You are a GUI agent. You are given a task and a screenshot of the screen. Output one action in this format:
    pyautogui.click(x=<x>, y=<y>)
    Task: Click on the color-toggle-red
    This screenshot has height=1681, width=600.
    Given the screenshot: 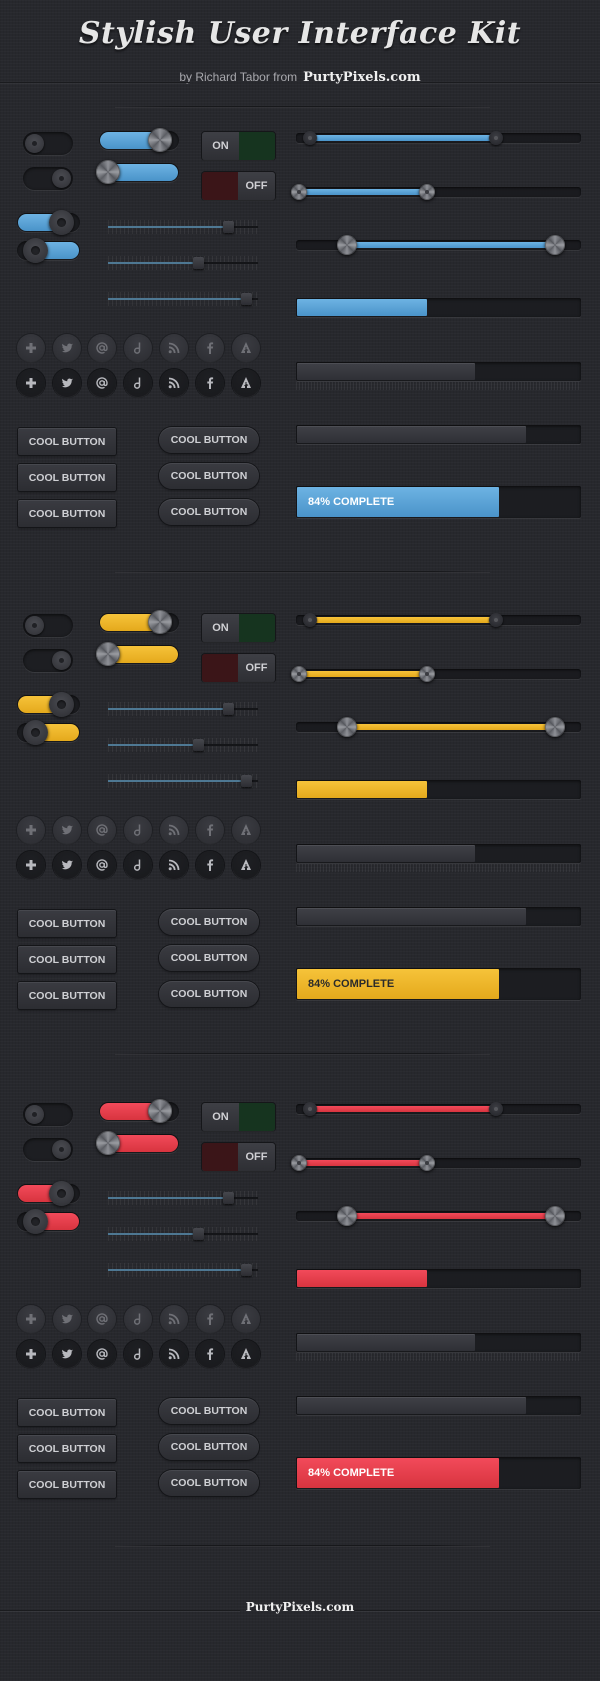 What is the action you would take?
    pyautogui.click(x=48, y=1221)
    